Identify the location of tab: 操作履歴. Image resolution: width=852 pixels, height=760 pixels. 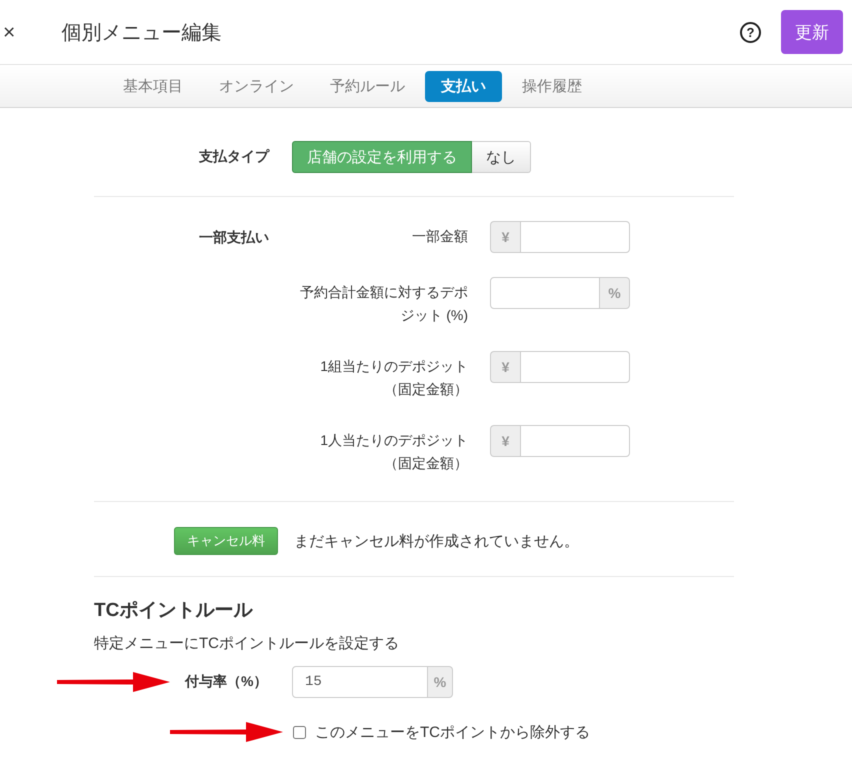
(552, 86).